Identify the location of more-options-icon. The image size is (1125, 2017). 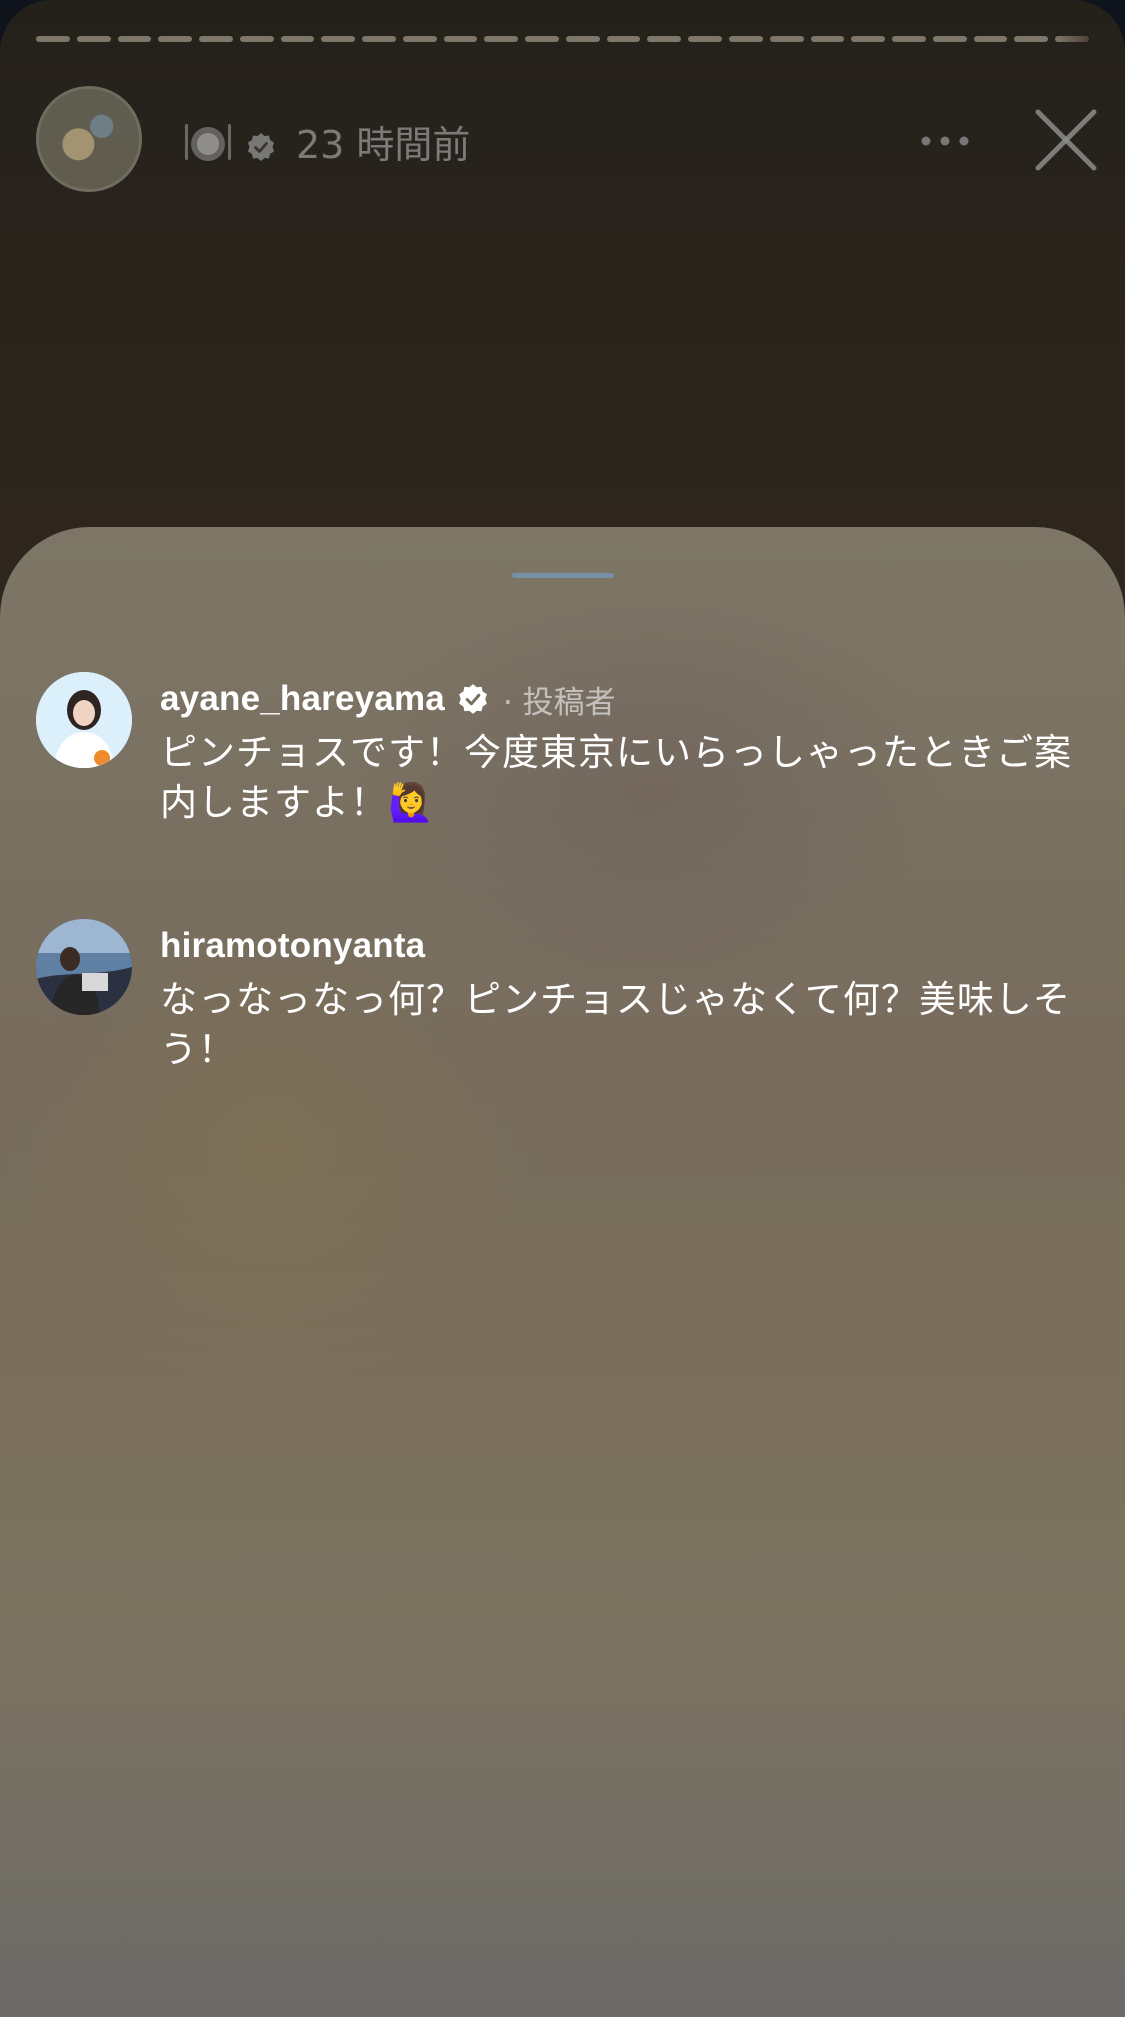
(945, 139).